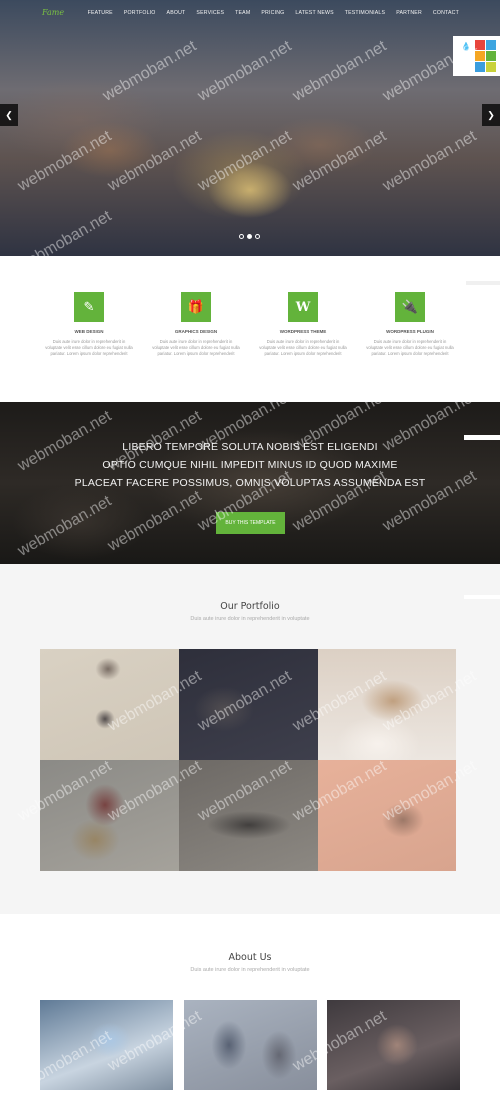 The height and width of the screenshot is (1100, 500). I want to click on menu-item-portfolio: PORTFOLIO, so click(140, 13).